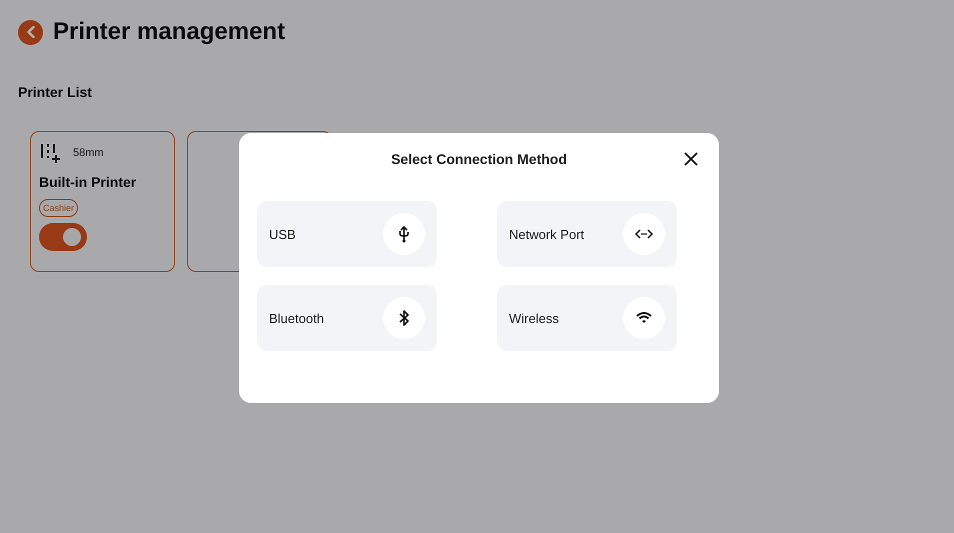 The image size is (954, 533). Describe the element at coordinates (479, 159) in the screenshot. I see `dialog-title: Select Connection Method` at that location.